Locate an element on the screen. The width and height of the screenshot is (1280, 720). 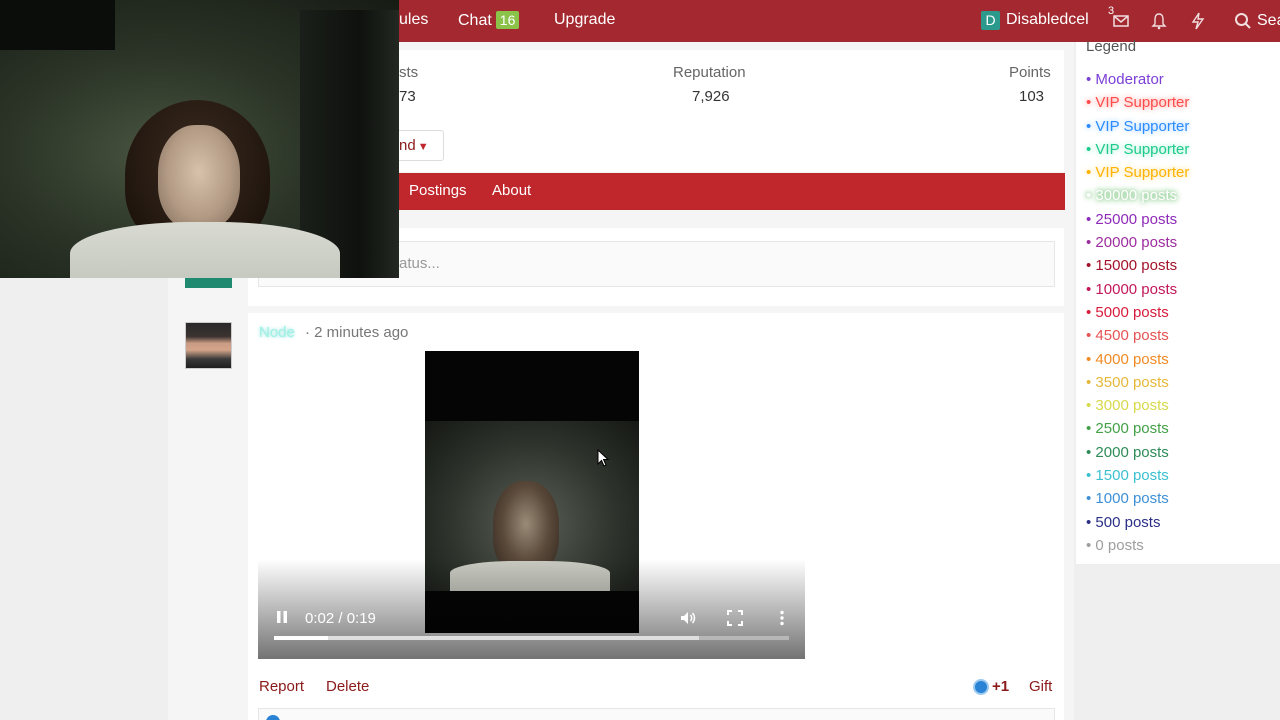
nav-rules-link: ules is located at coordinates (413, 20).